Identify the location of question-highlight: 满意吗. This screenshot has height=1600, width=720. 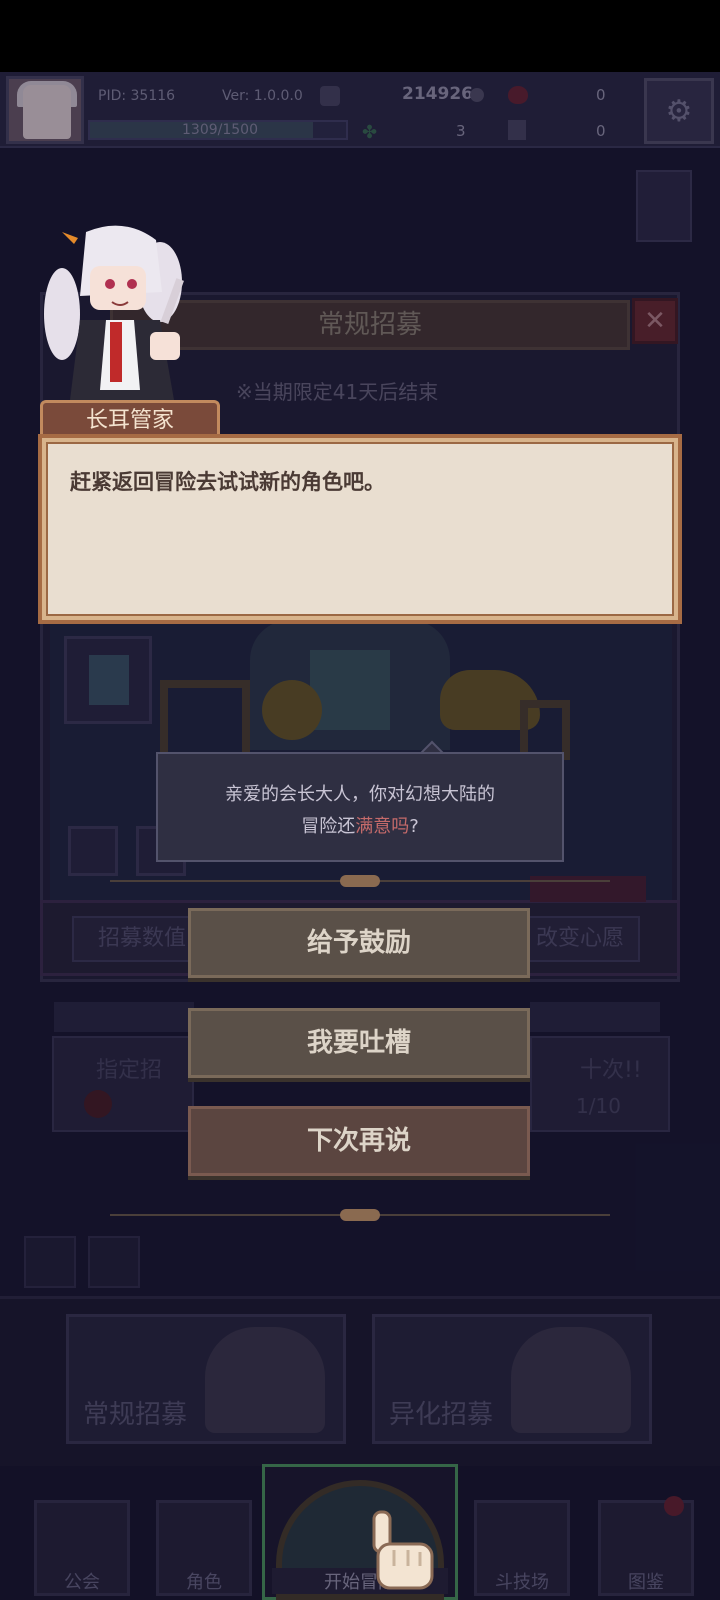
(382, 826).